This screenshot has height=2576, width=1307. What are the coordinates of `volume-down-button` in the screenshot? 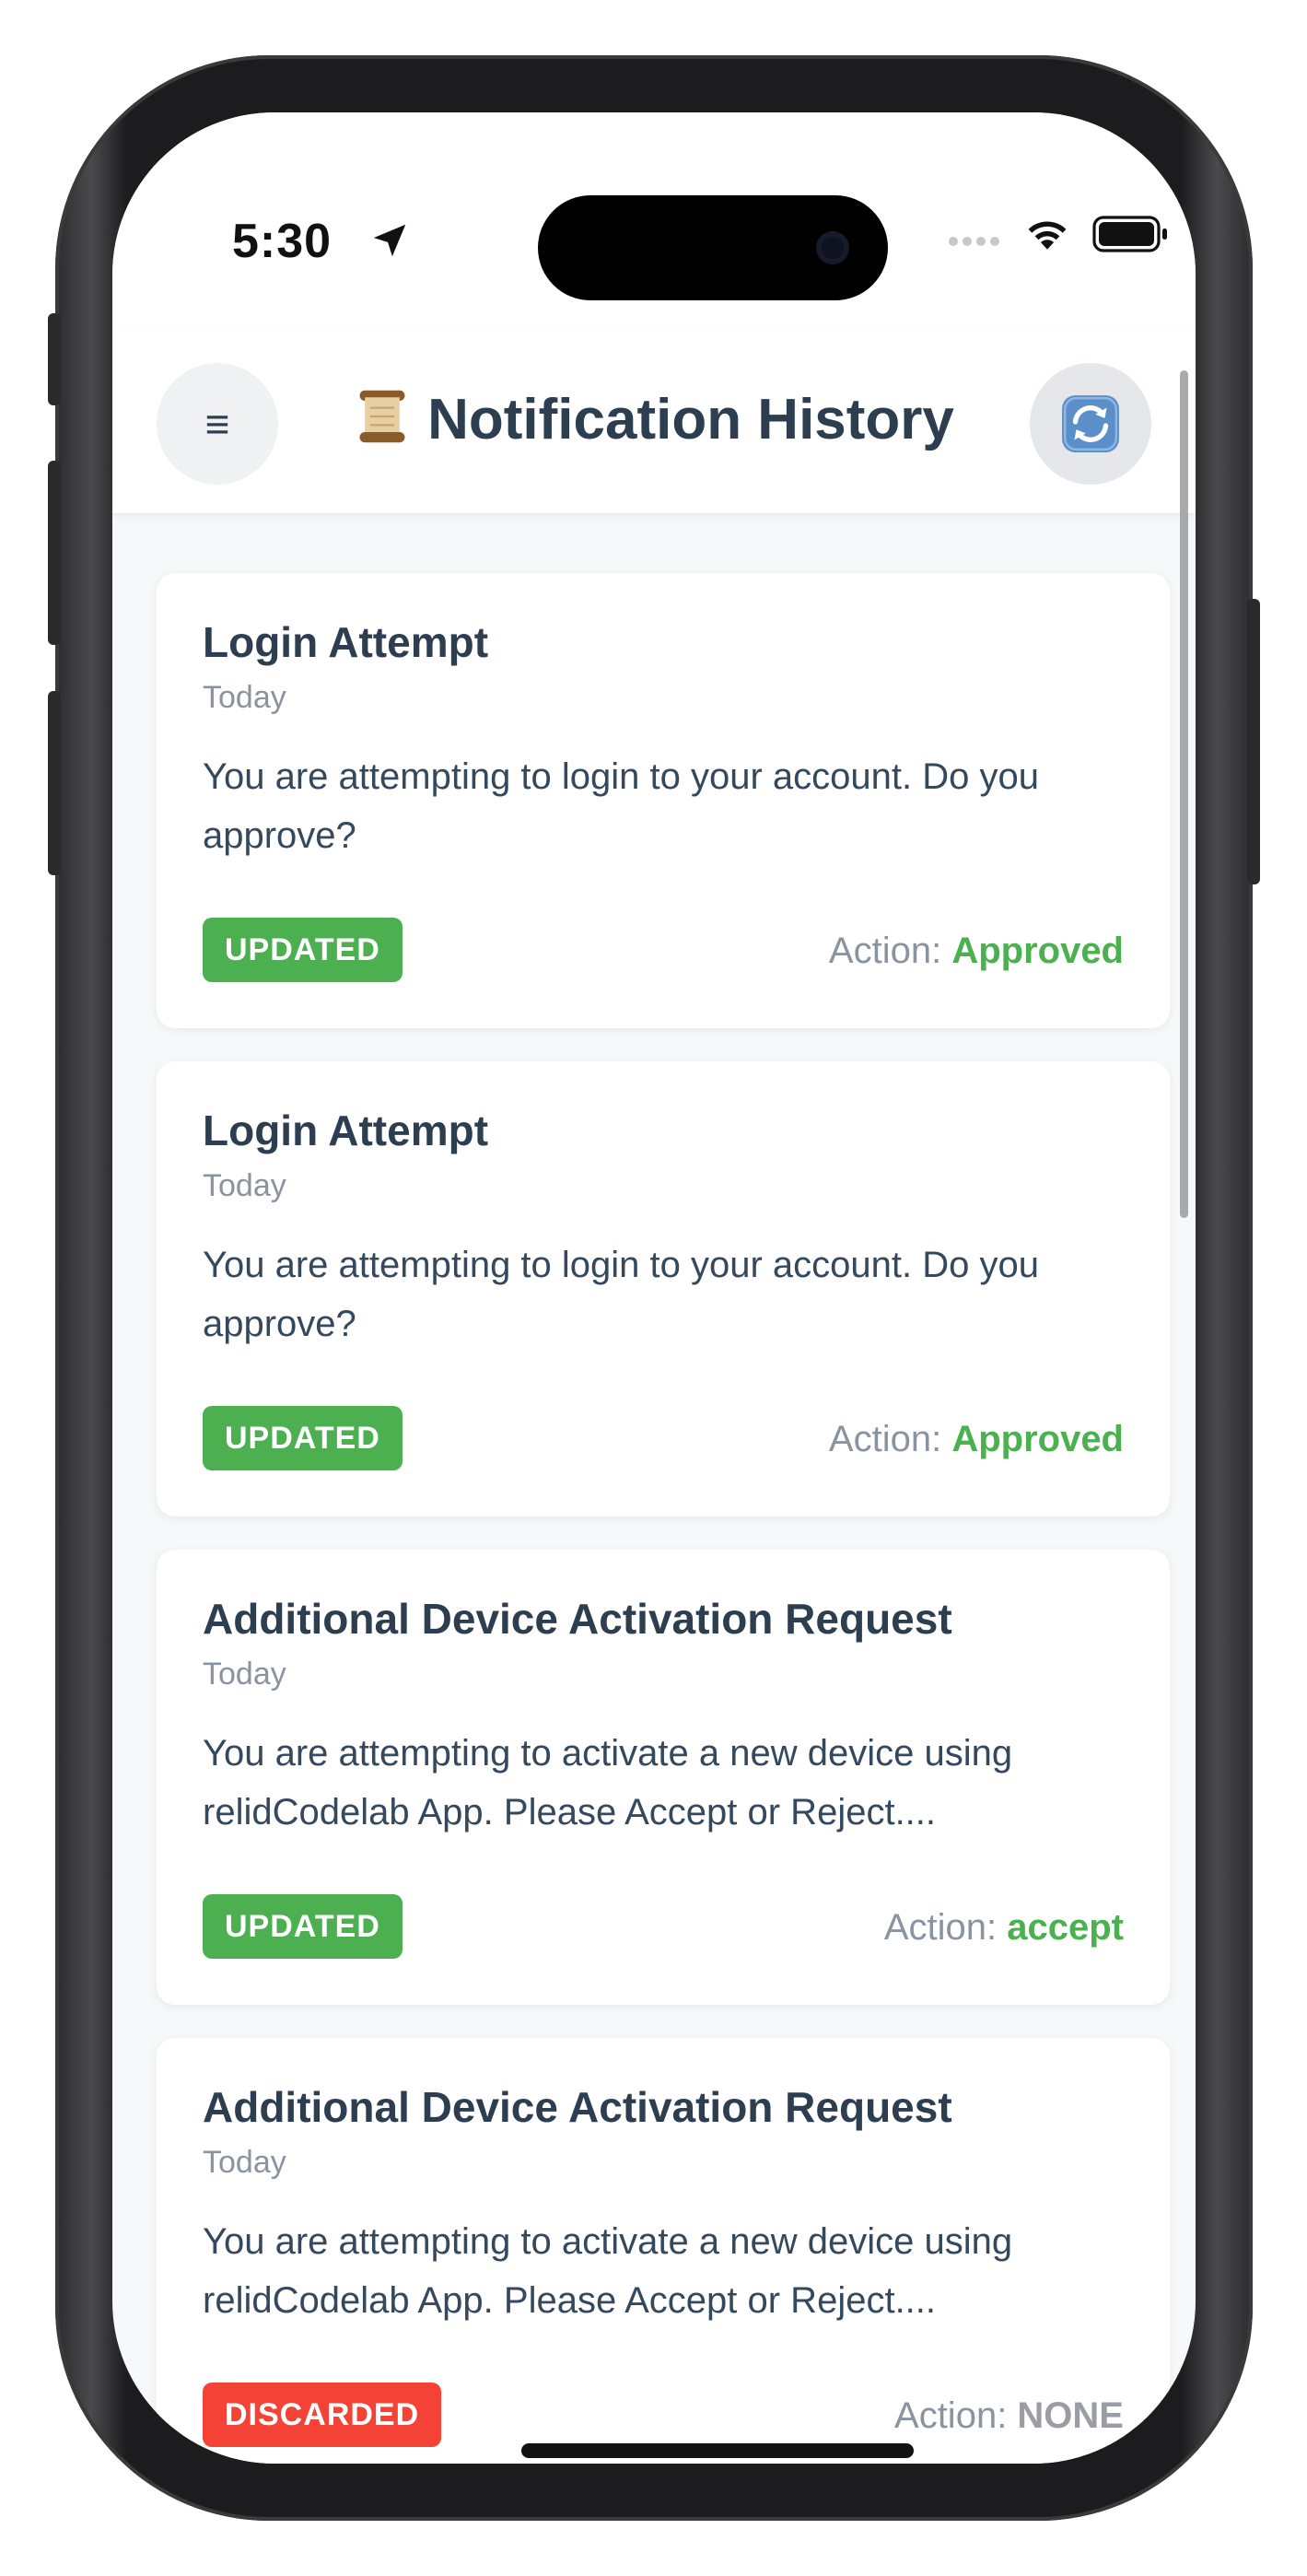 It's located at (54, 783).